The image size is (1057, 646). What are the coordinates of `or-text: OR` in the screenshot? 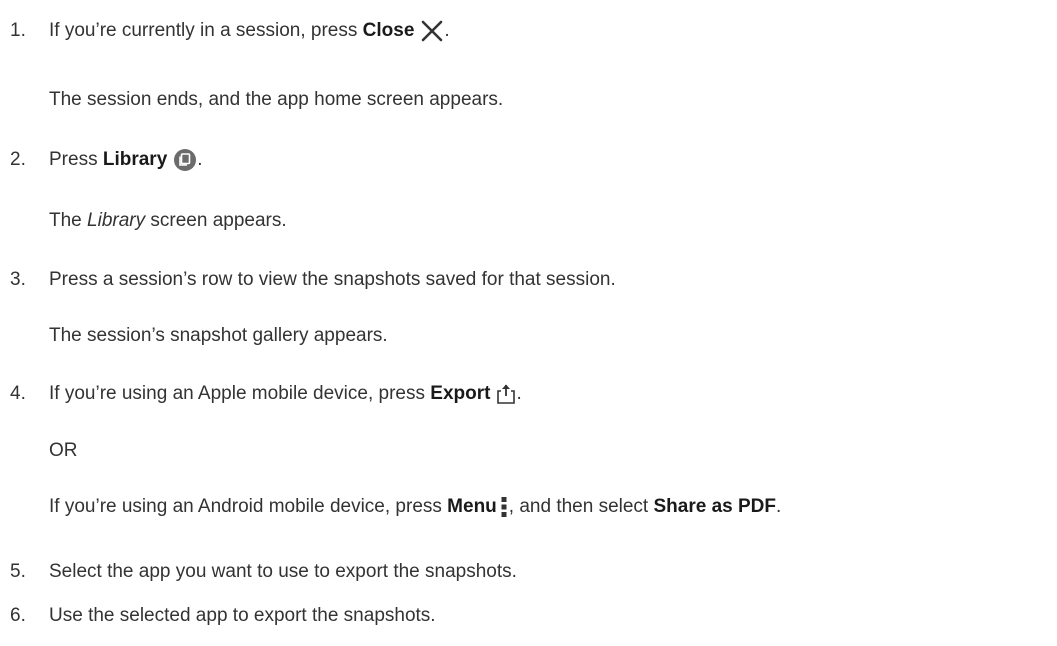 It's located at (63, 450).